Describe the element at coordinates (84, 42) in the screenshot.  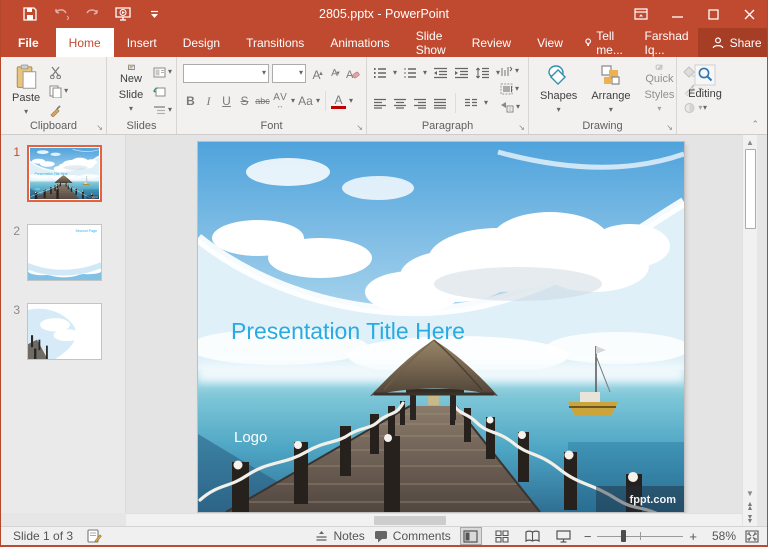
I see `tab-home: Home` at that location.